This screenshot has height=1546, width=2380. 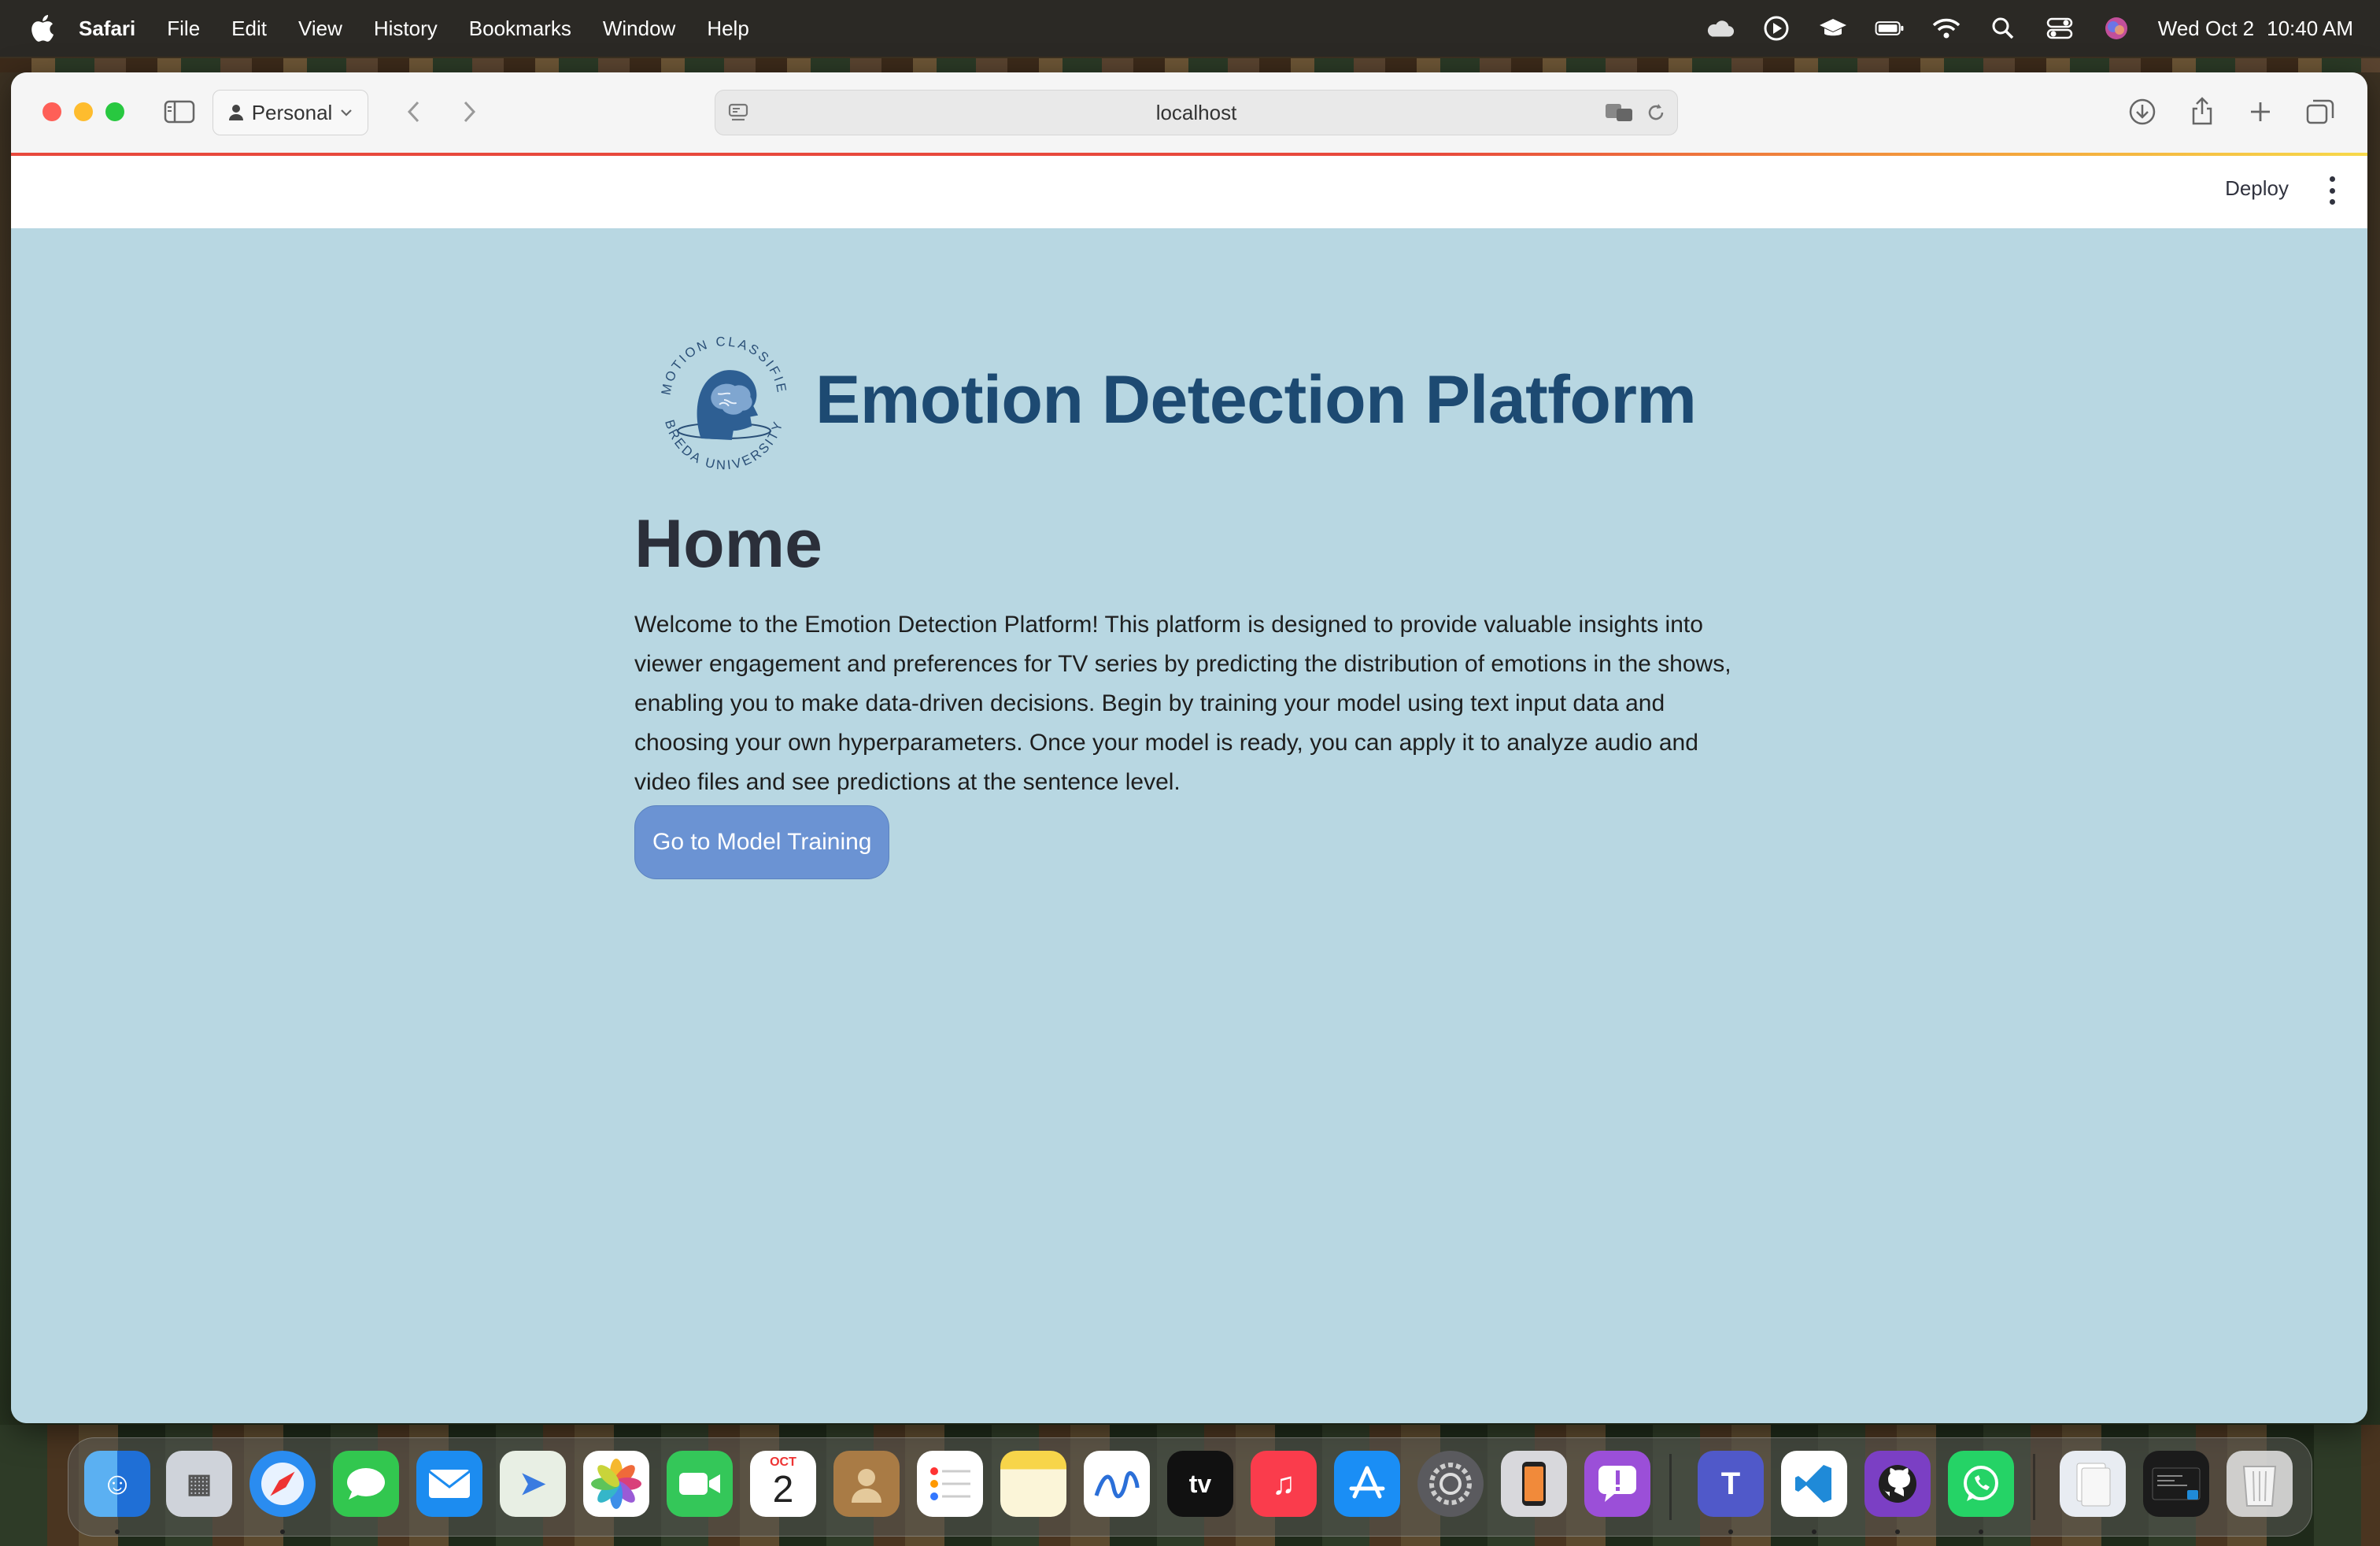 What do you see at coordinates (616, 1484) in the screenshot?
I see `photos-icon` at bounding box center [616, 1484].